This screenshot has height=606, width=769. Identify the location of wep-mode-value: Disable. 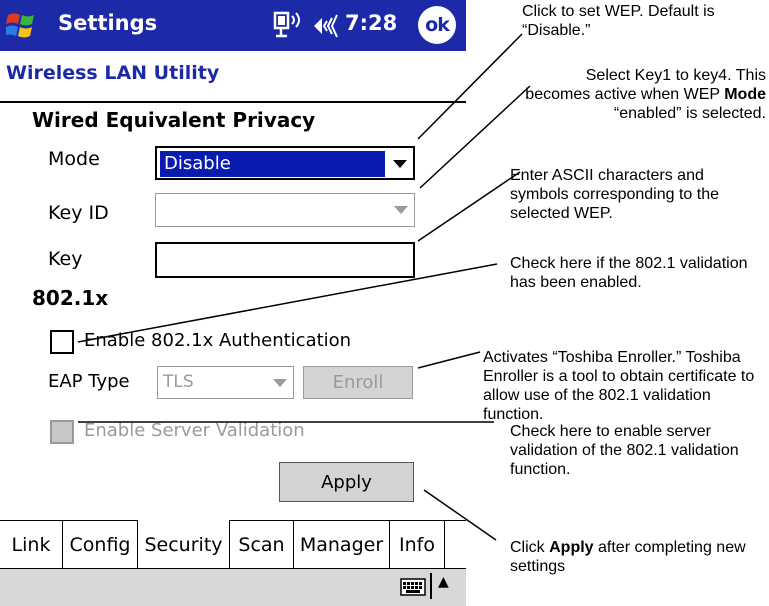
(272, 164).